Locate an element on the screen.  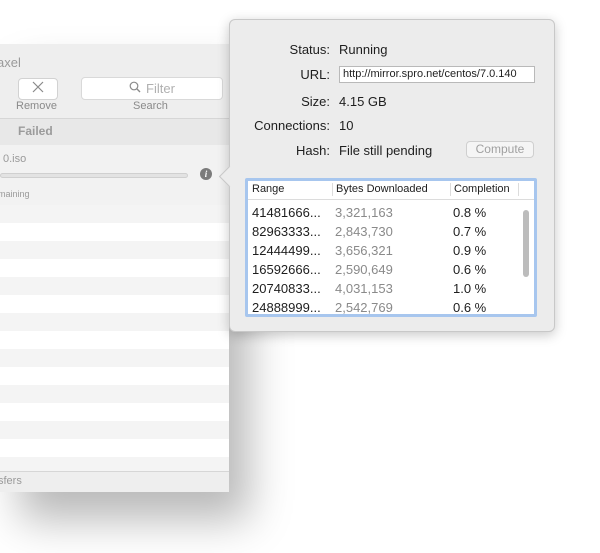
cell-bytes: 2,542,769 is located at coordinates (364, 307).